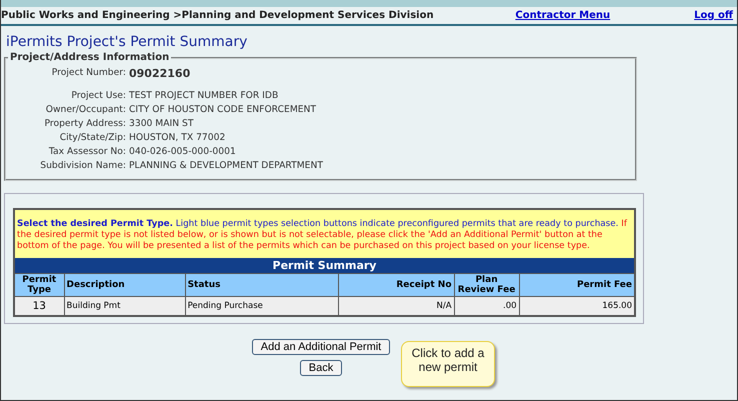  I want to click on page-title: iPermits Project's Permit Summary, so click(127, 42).